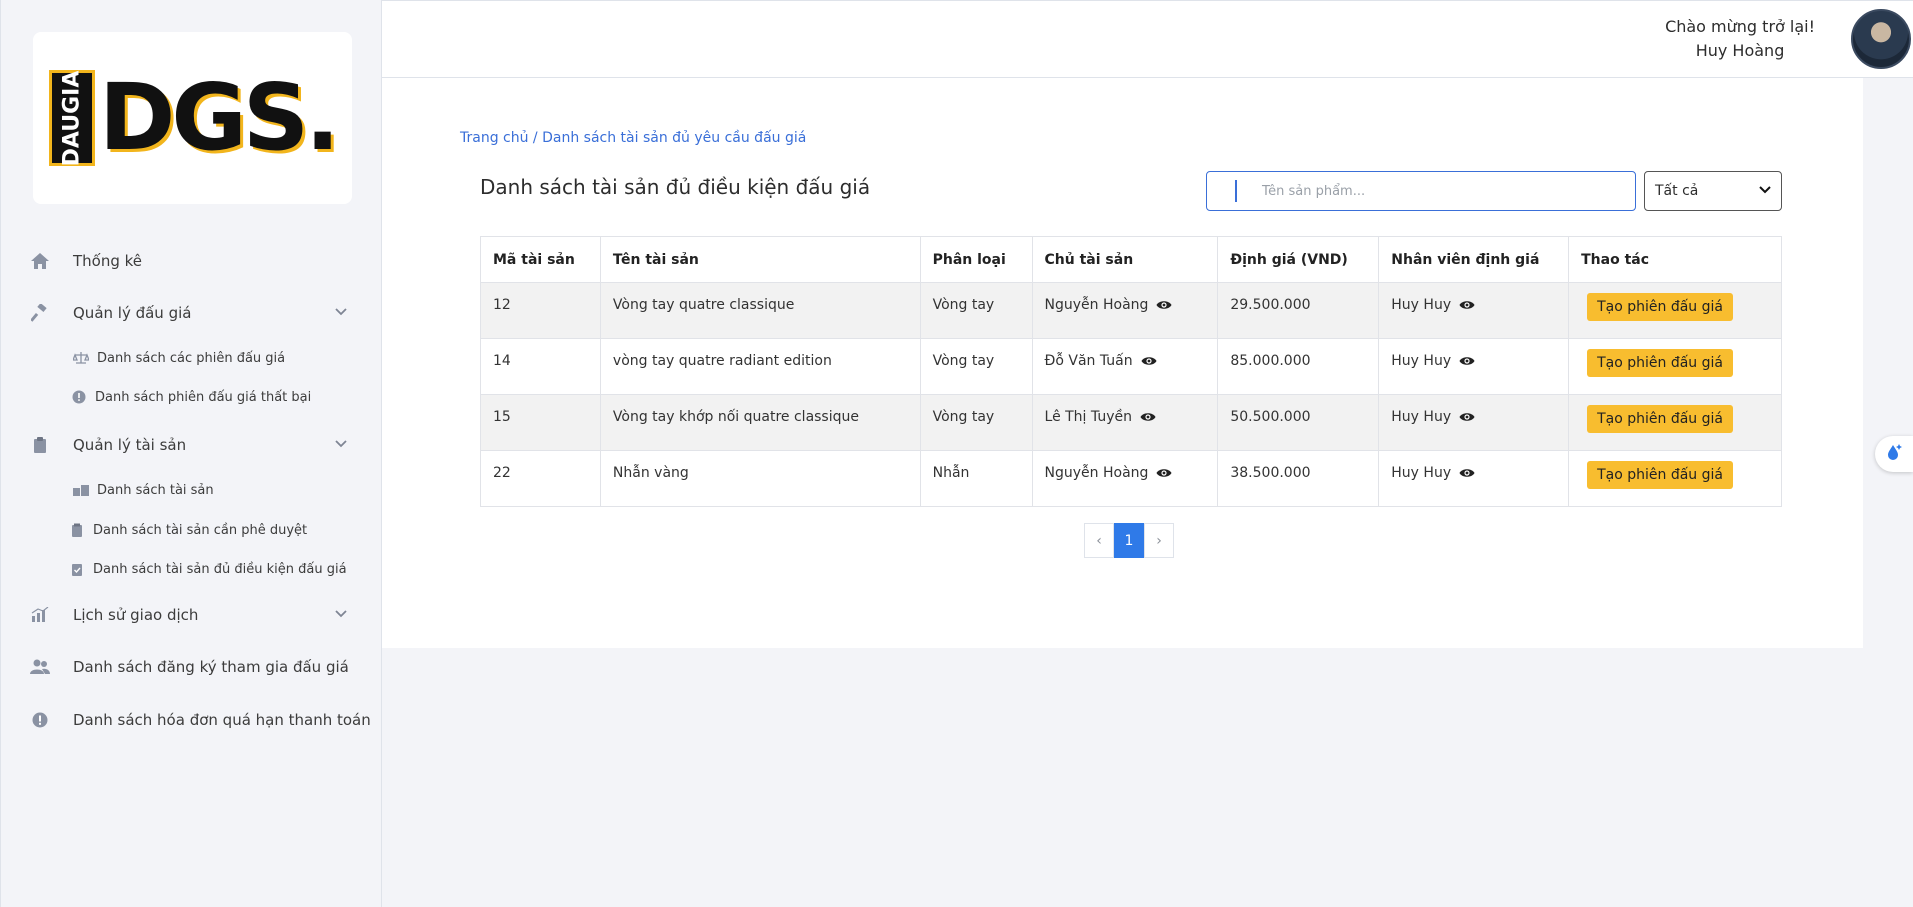 The height and width of the screenshot is (907, 1913). Describe the element at coordinates (1740, 50) in the screenshot. I see `user-name: Huy Hoàng` at that location.